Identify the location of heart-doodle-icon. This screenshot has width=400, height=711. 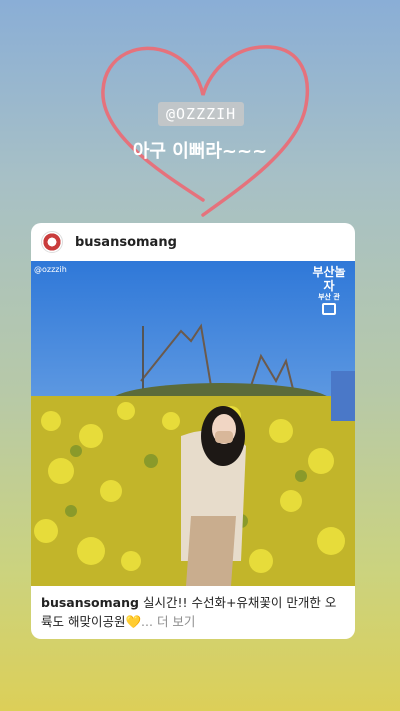
(205, 131).